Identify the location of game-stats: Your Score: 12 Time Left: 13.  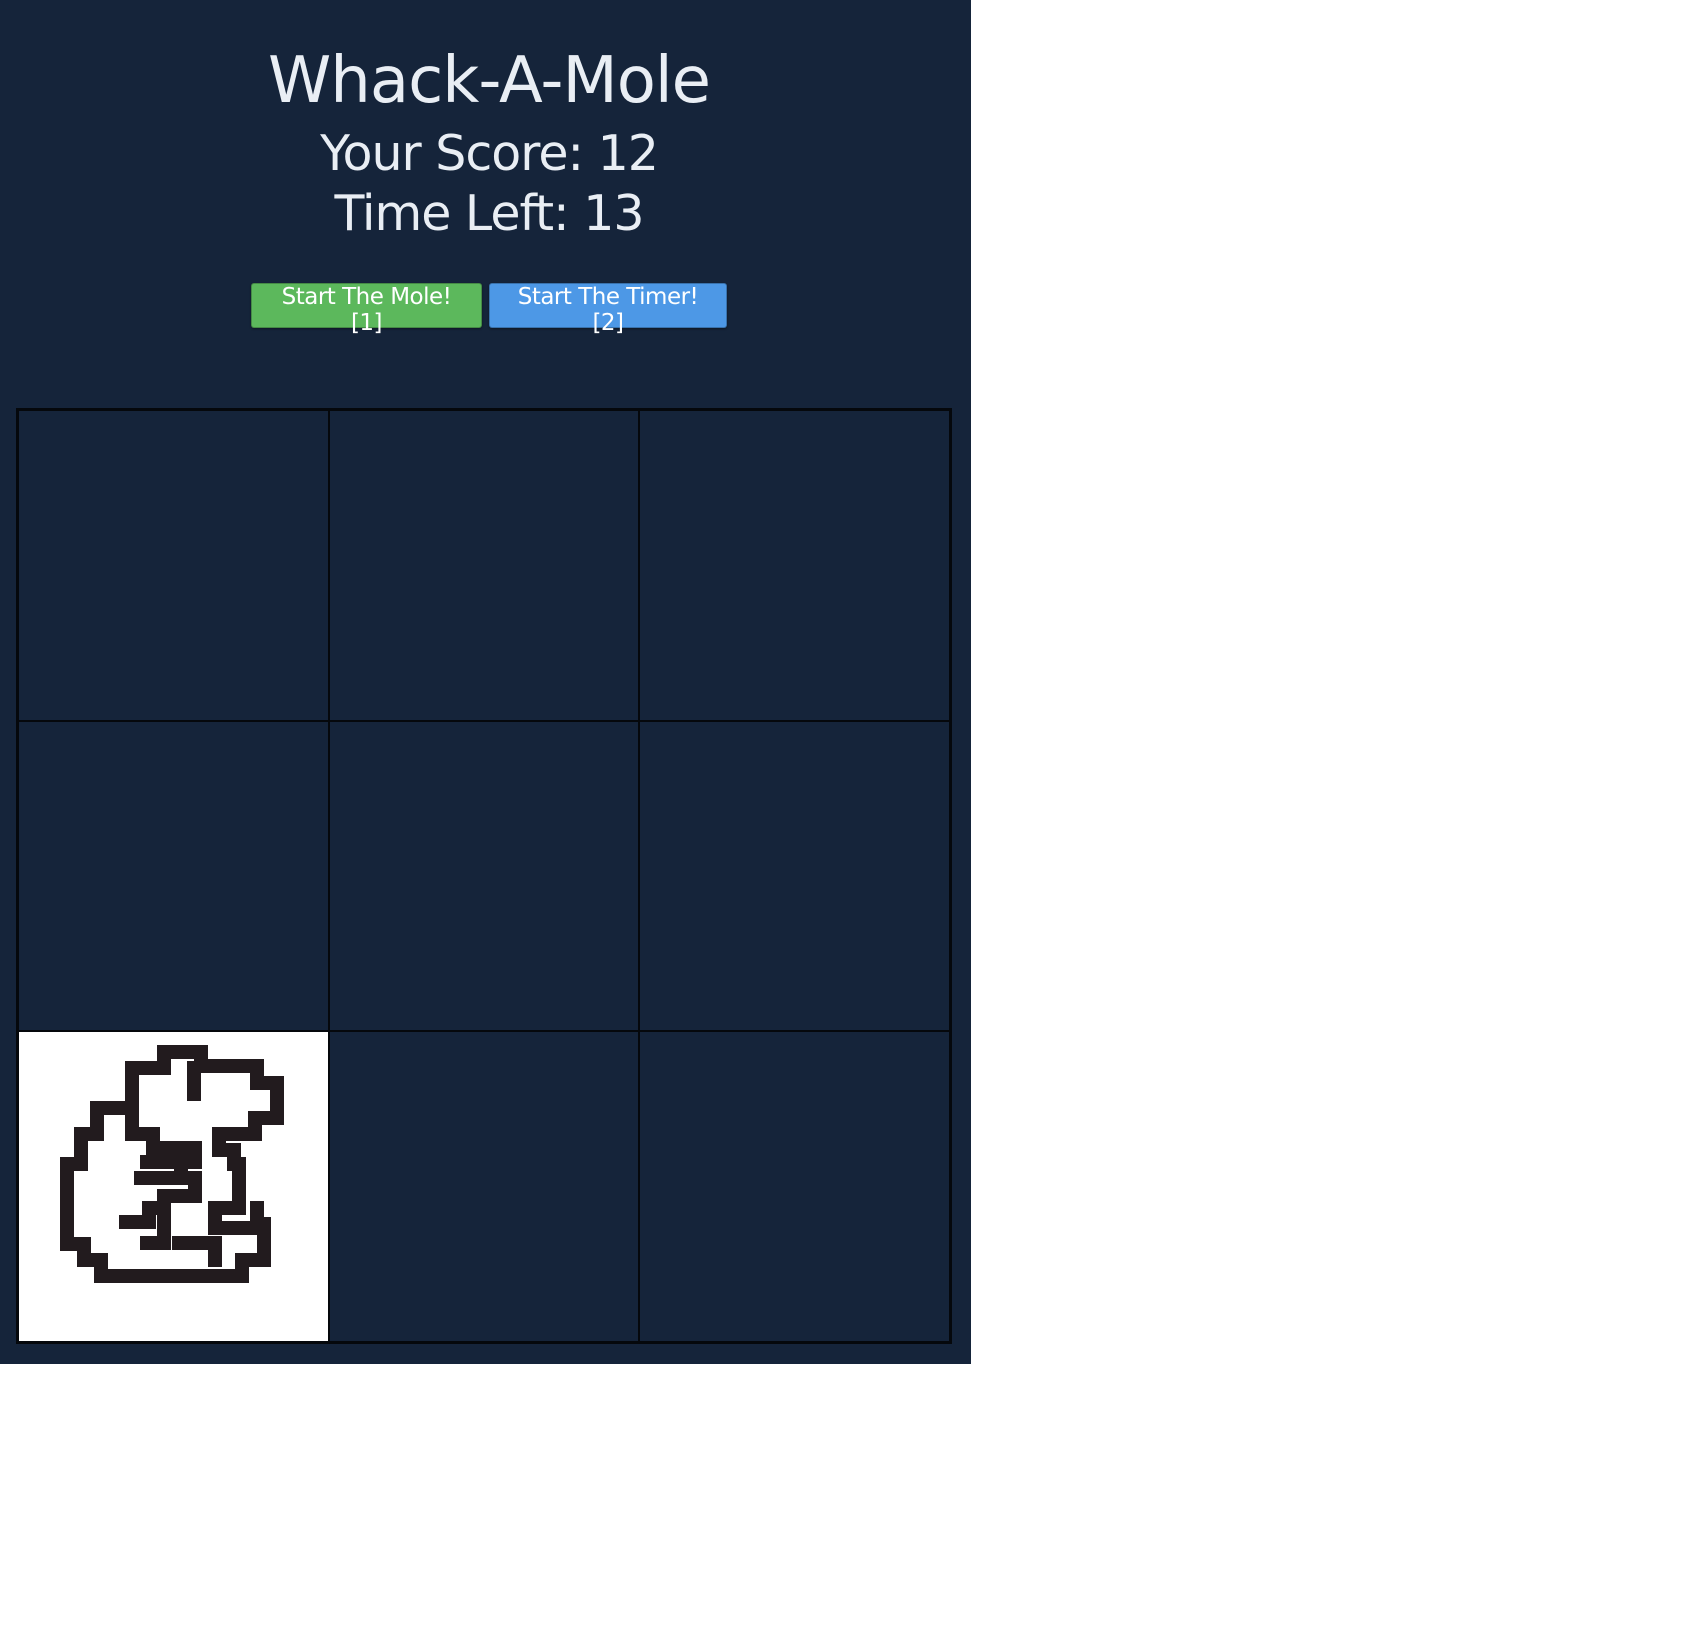
(489, 184).